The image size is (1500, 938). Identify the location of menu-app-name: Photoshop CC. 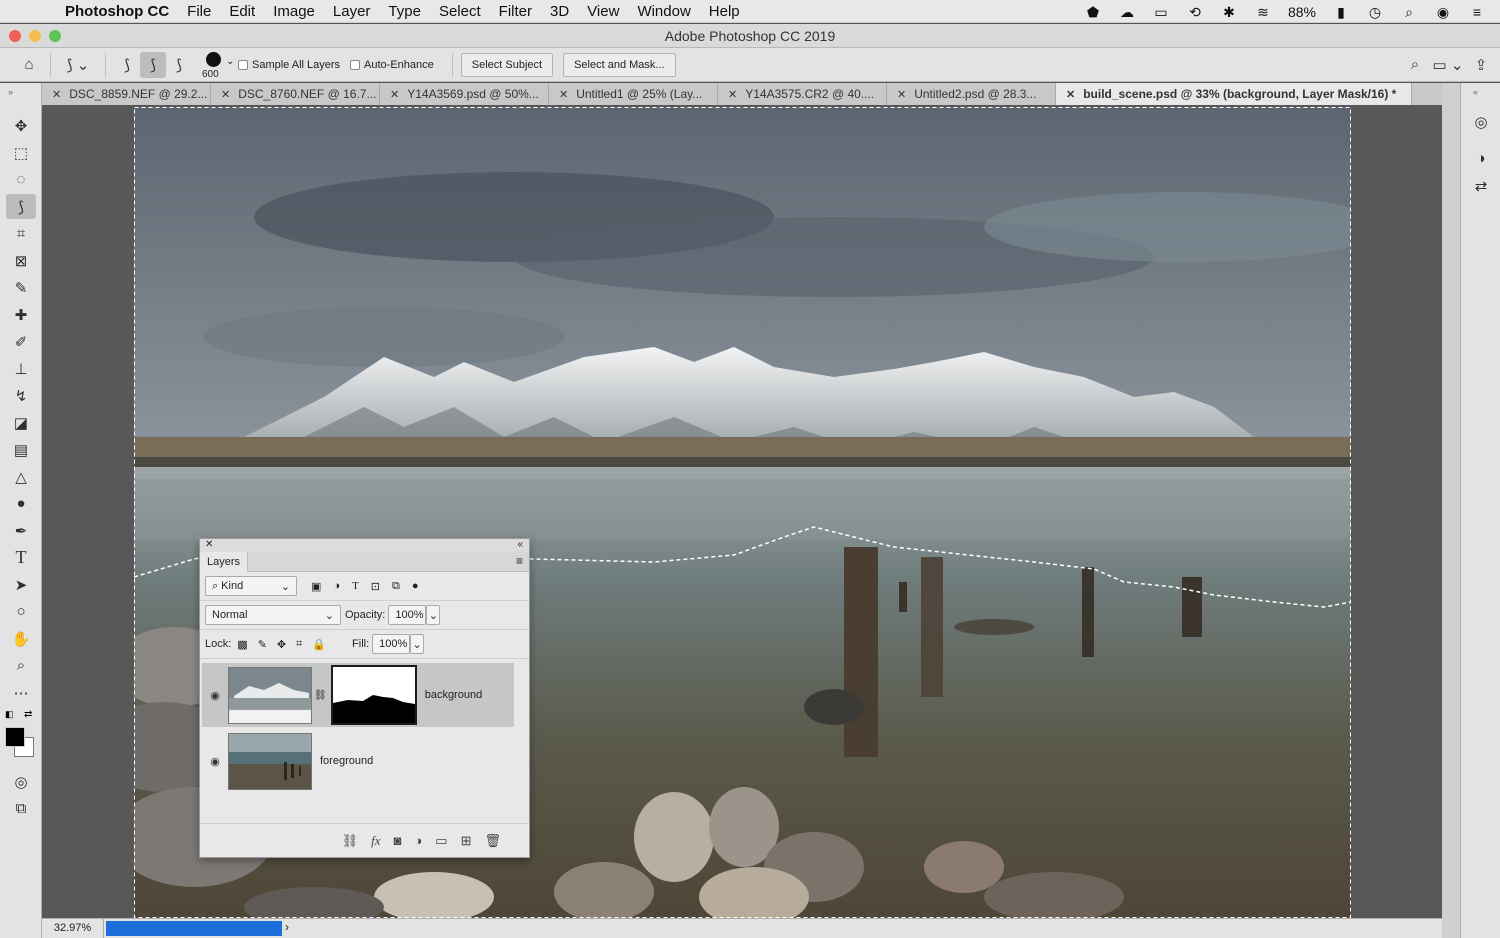
(117, 11).